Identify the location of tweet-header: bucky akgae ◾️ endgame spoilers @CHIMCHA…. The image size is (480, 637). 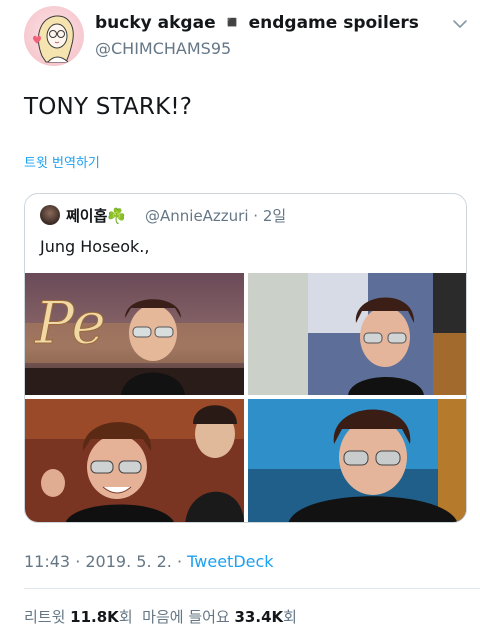
(249, 36).